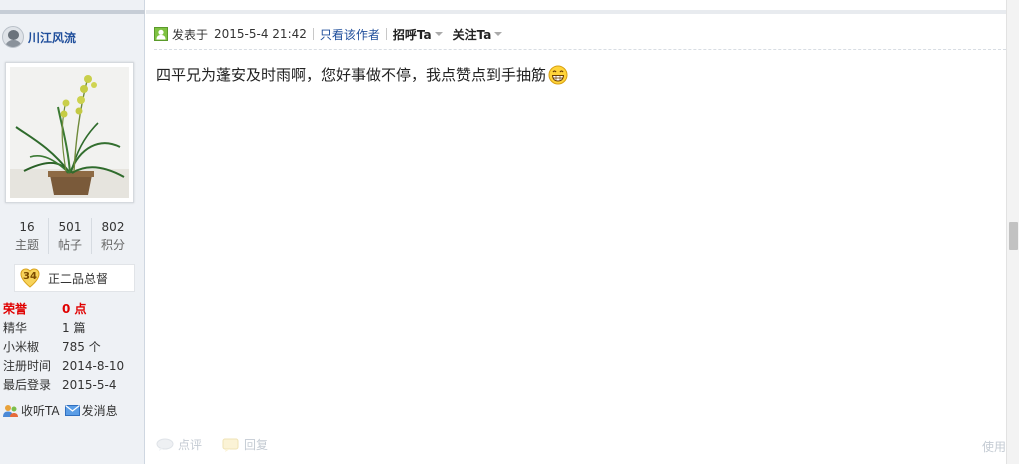 The height and width of the screenshot is (464, 1019). I want to click on author-row: 川江风流, so click(39, 37).